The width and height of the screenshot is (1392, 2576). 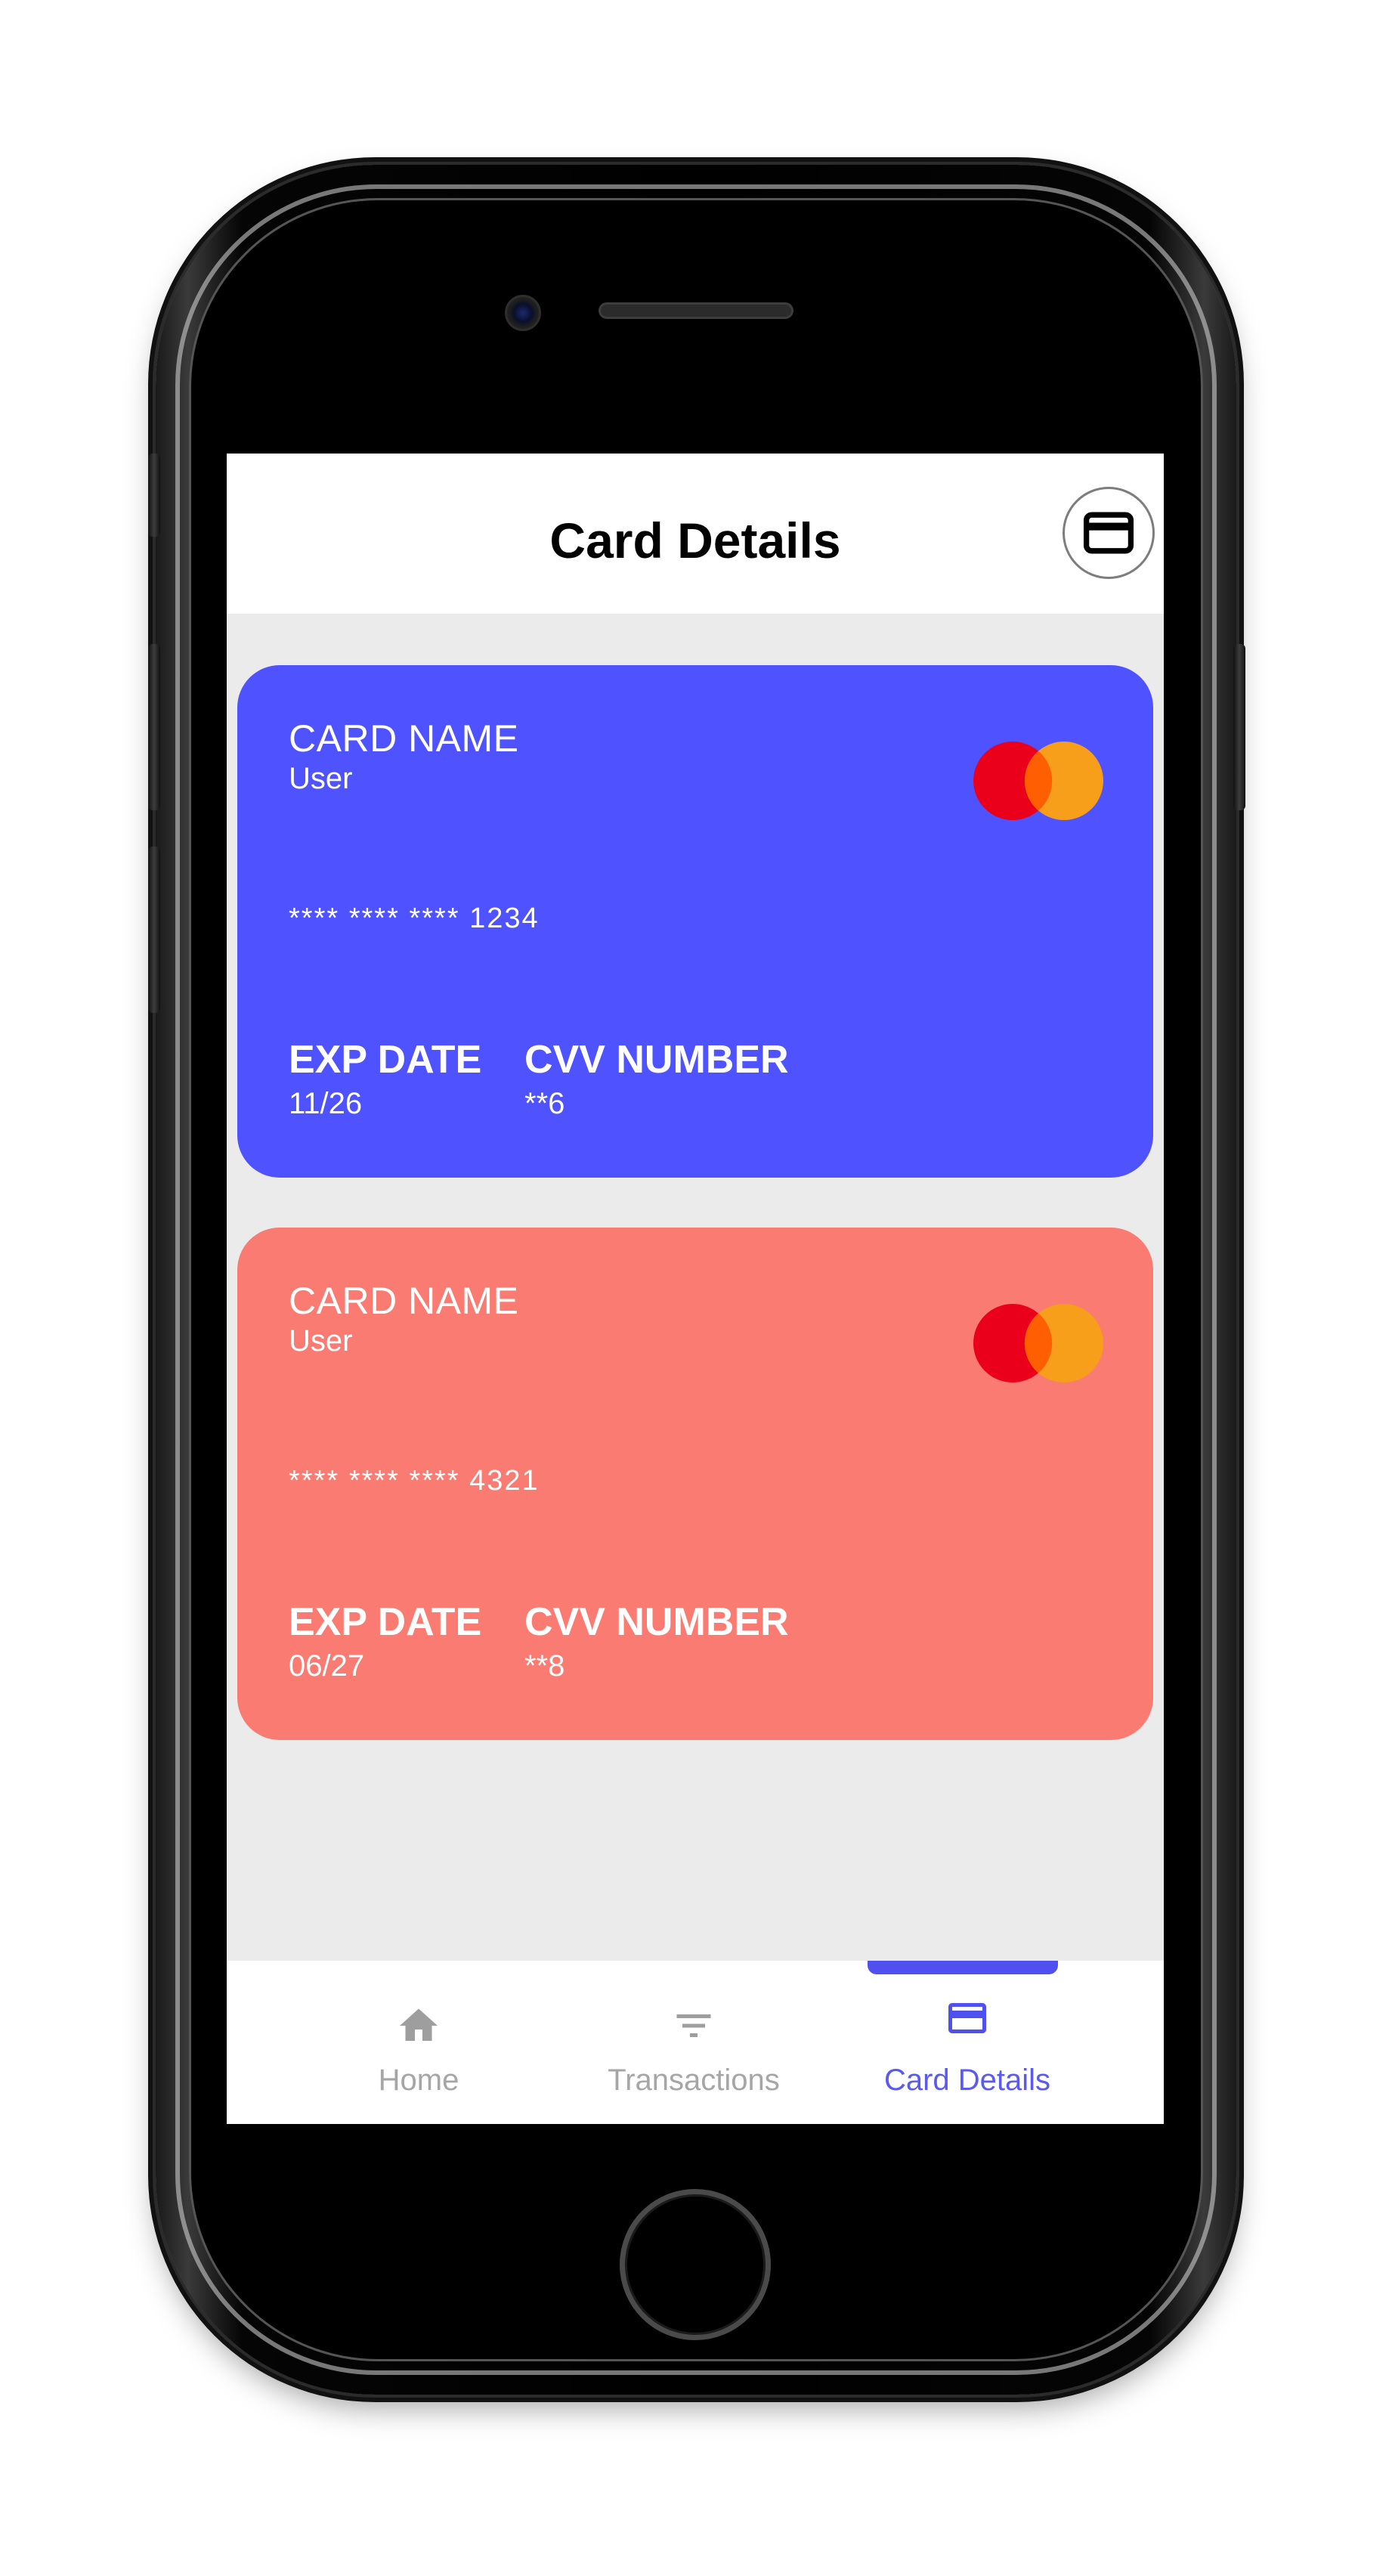 What do you see at coordinates (419, 2024) in the screenshot?
I see `home-icon` at bounding box center [419, 2024].